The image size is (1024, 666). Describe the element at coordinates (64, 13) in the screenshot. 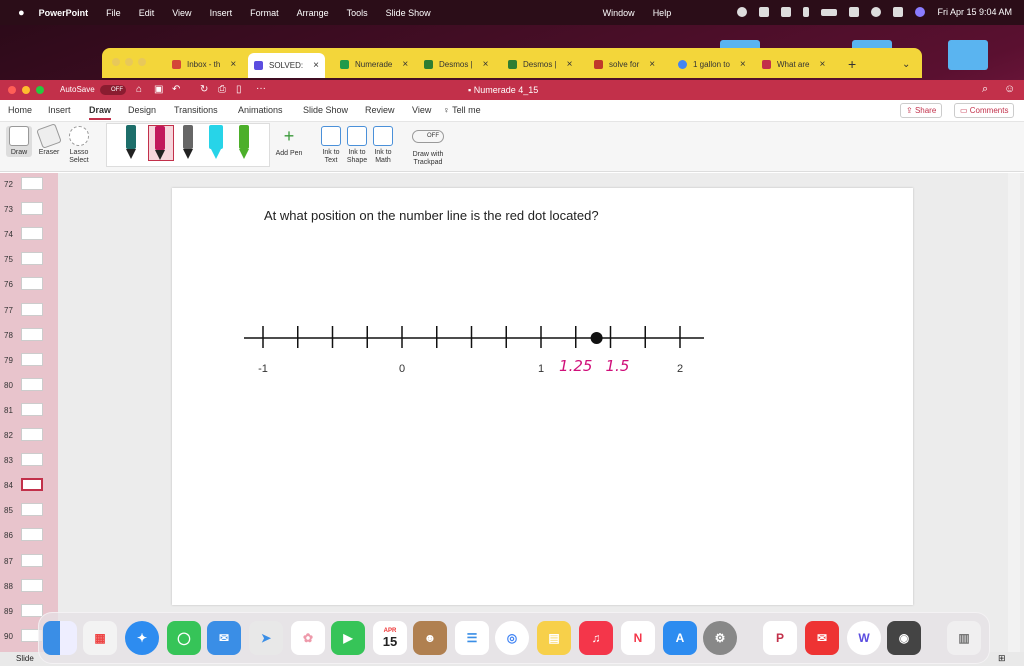

I see `app-menu: PowerPoint` at that location.